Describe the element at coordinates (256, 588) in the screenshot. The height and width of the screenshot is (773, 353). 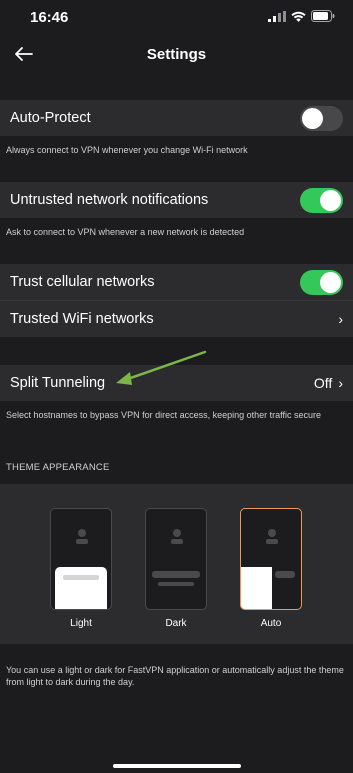
I see `auto-preview-light-half` at that location.